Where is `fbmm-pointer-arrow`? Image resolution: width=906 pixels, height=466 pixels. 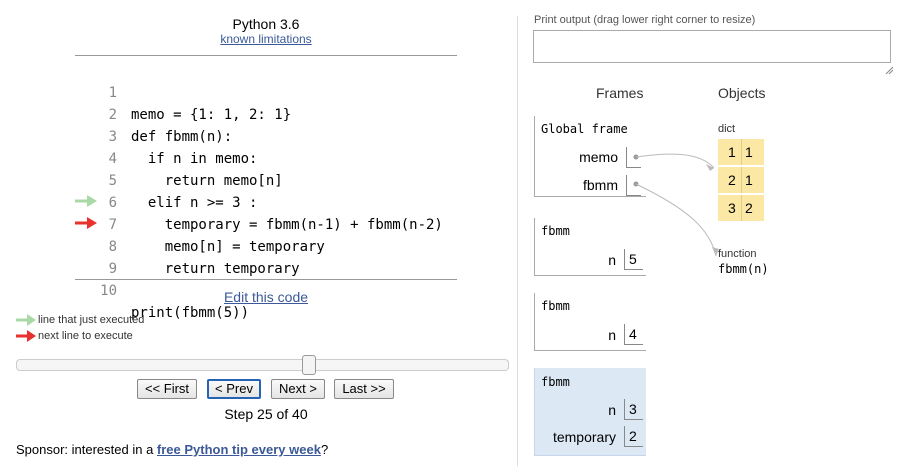
fbmm-pointer-arrow is located at coordinates (676, 220).